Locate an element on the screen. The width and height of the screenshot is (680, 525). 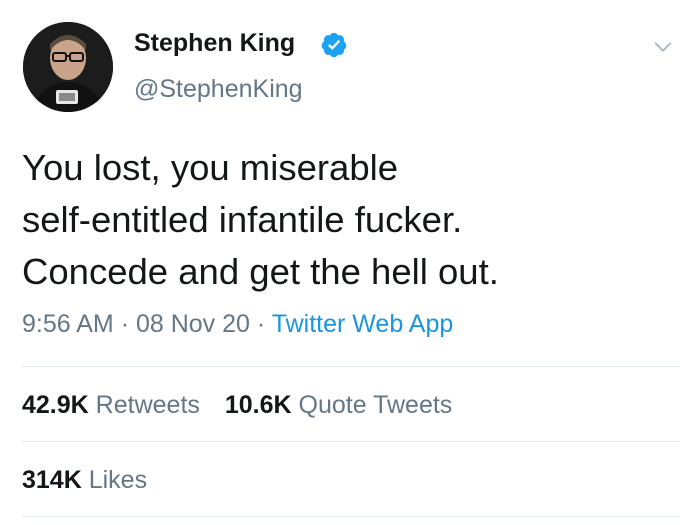
avatar is located at coordinates (68, 67).